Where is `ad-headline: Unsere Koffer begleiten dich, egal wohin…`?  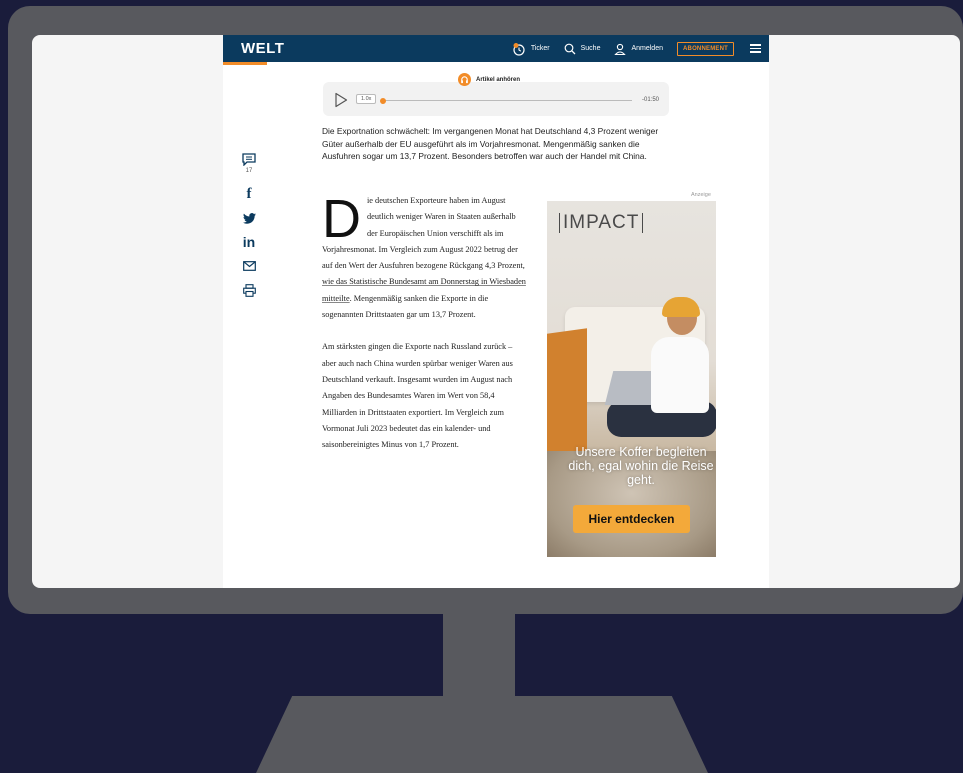
ad-headline: Unsere Koffer begleiten dich, egal wohin… is located at coordinates (641, 466).